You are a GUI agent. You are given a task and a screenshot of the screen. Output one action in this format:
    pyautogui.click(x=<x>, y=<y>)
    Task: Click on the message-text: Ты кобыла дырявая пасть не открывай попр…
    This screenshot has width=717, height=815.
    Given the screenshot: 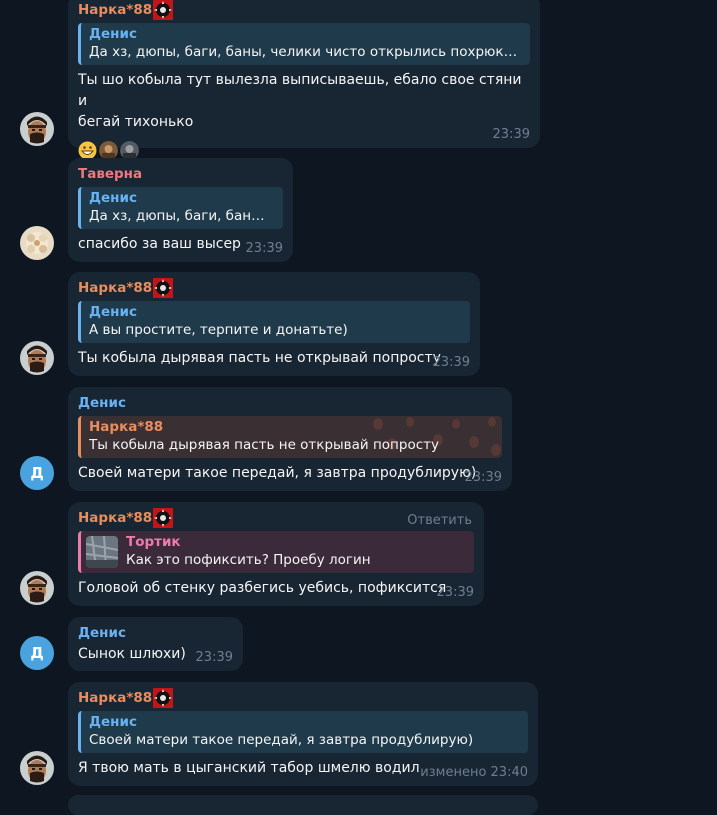 What is the action you would take?
    pyautogui.click(x=259, y=358)
    